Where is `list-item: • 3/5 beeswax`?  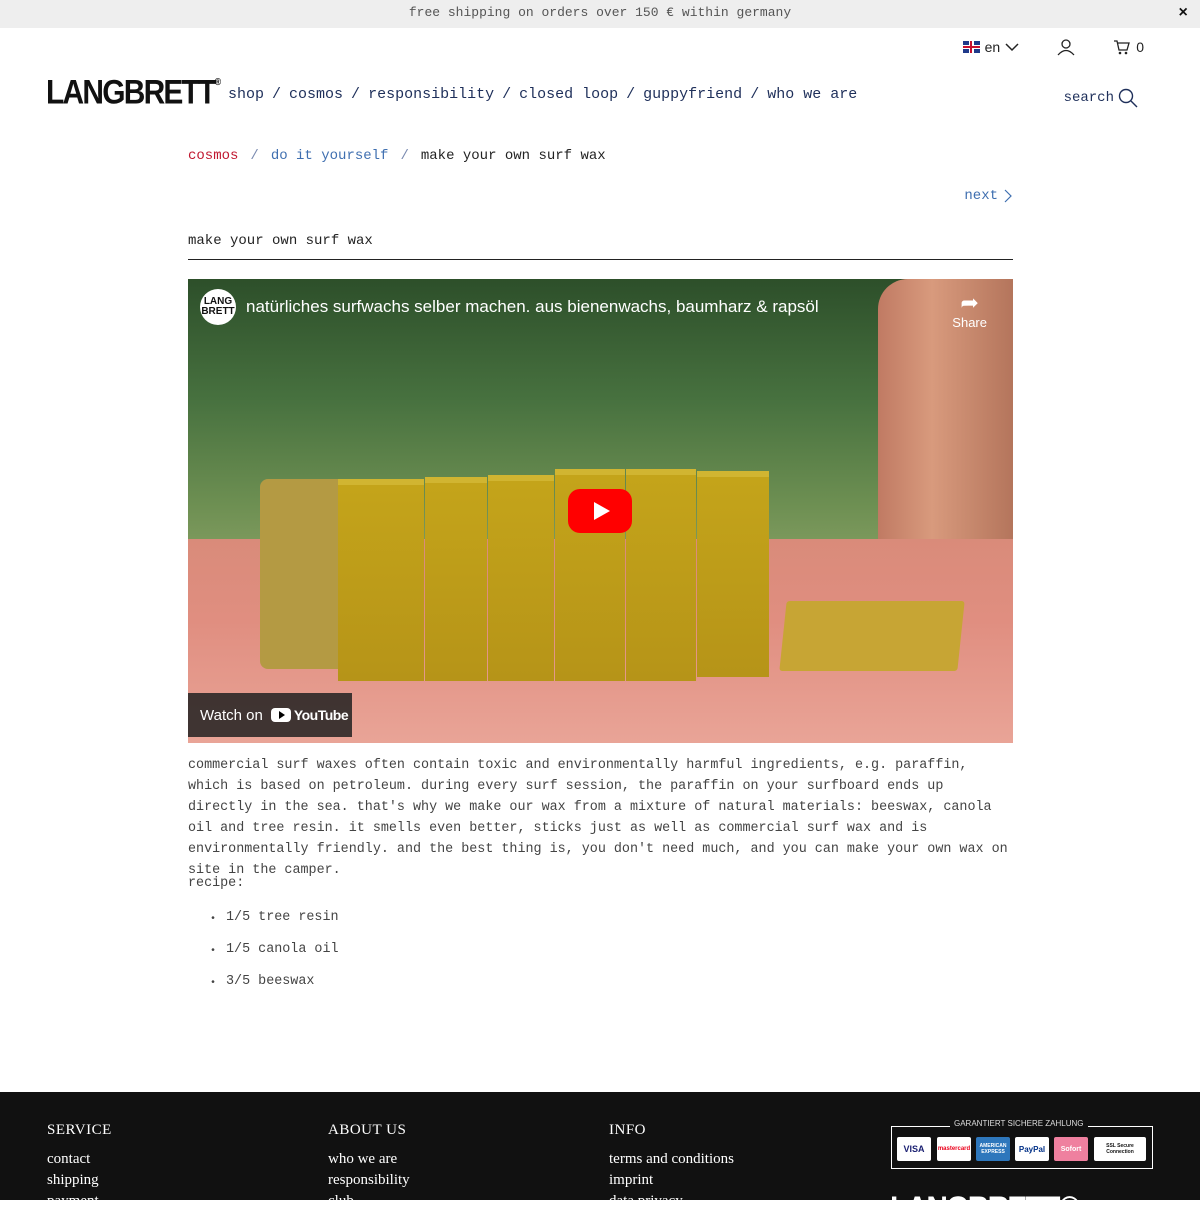 list-item: • 3/5 beeswax is located at coordinates (274, 990).